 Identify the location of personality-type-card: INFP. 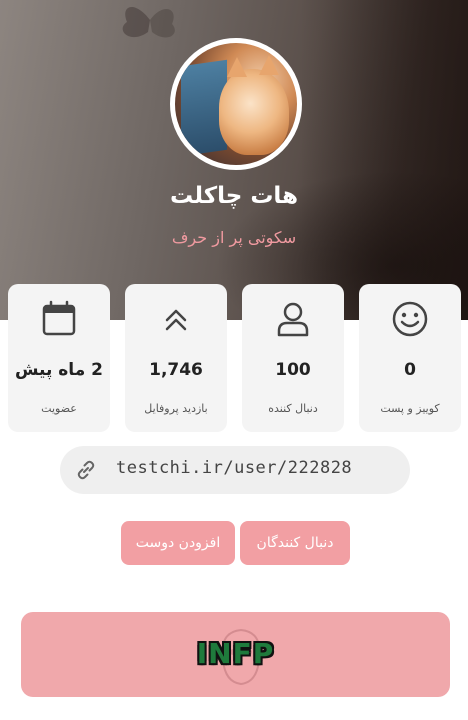
(235, 654).